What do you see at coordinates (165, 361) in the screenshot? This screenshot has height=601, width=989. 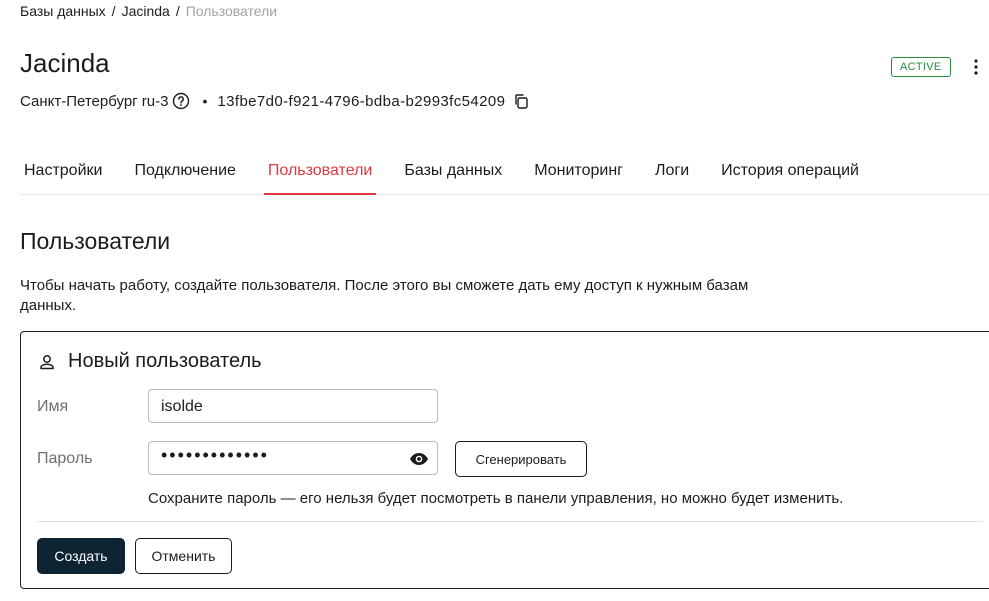 I see `card-title: Новый пользователь` at bounding box center [165, 361].